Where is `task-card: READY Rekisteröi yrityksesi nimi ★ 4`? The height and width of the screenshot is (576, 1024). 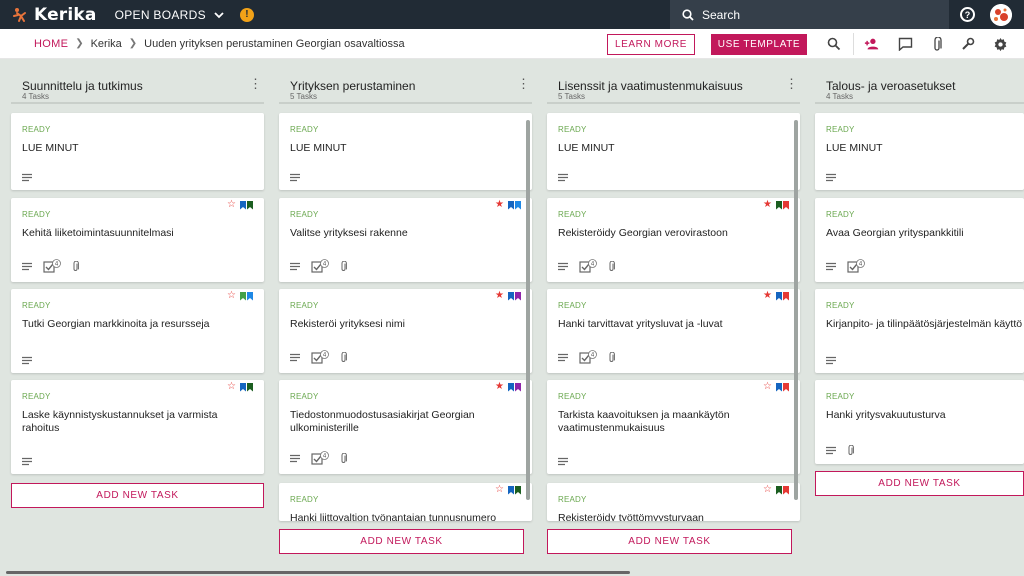 task-card: READY Rekisteröi yrityksesi nimi ★ 4 is located at coordinates (405, 331).